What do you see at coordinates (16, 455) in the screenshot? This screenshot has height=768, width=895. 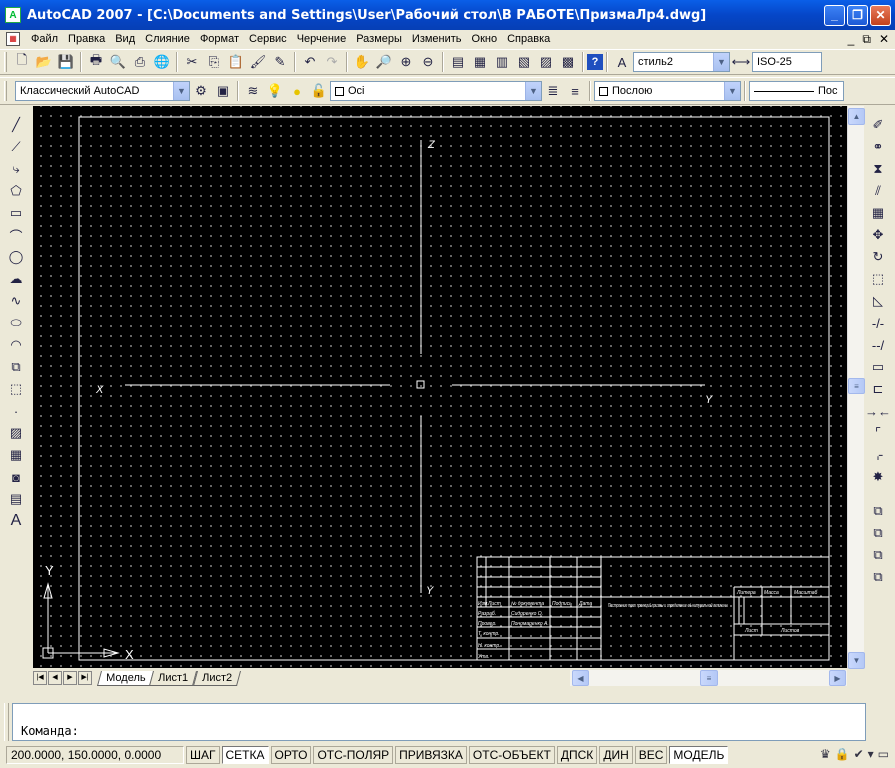 I see `gradient-icon: ▦` at bounding box center [16, 455].